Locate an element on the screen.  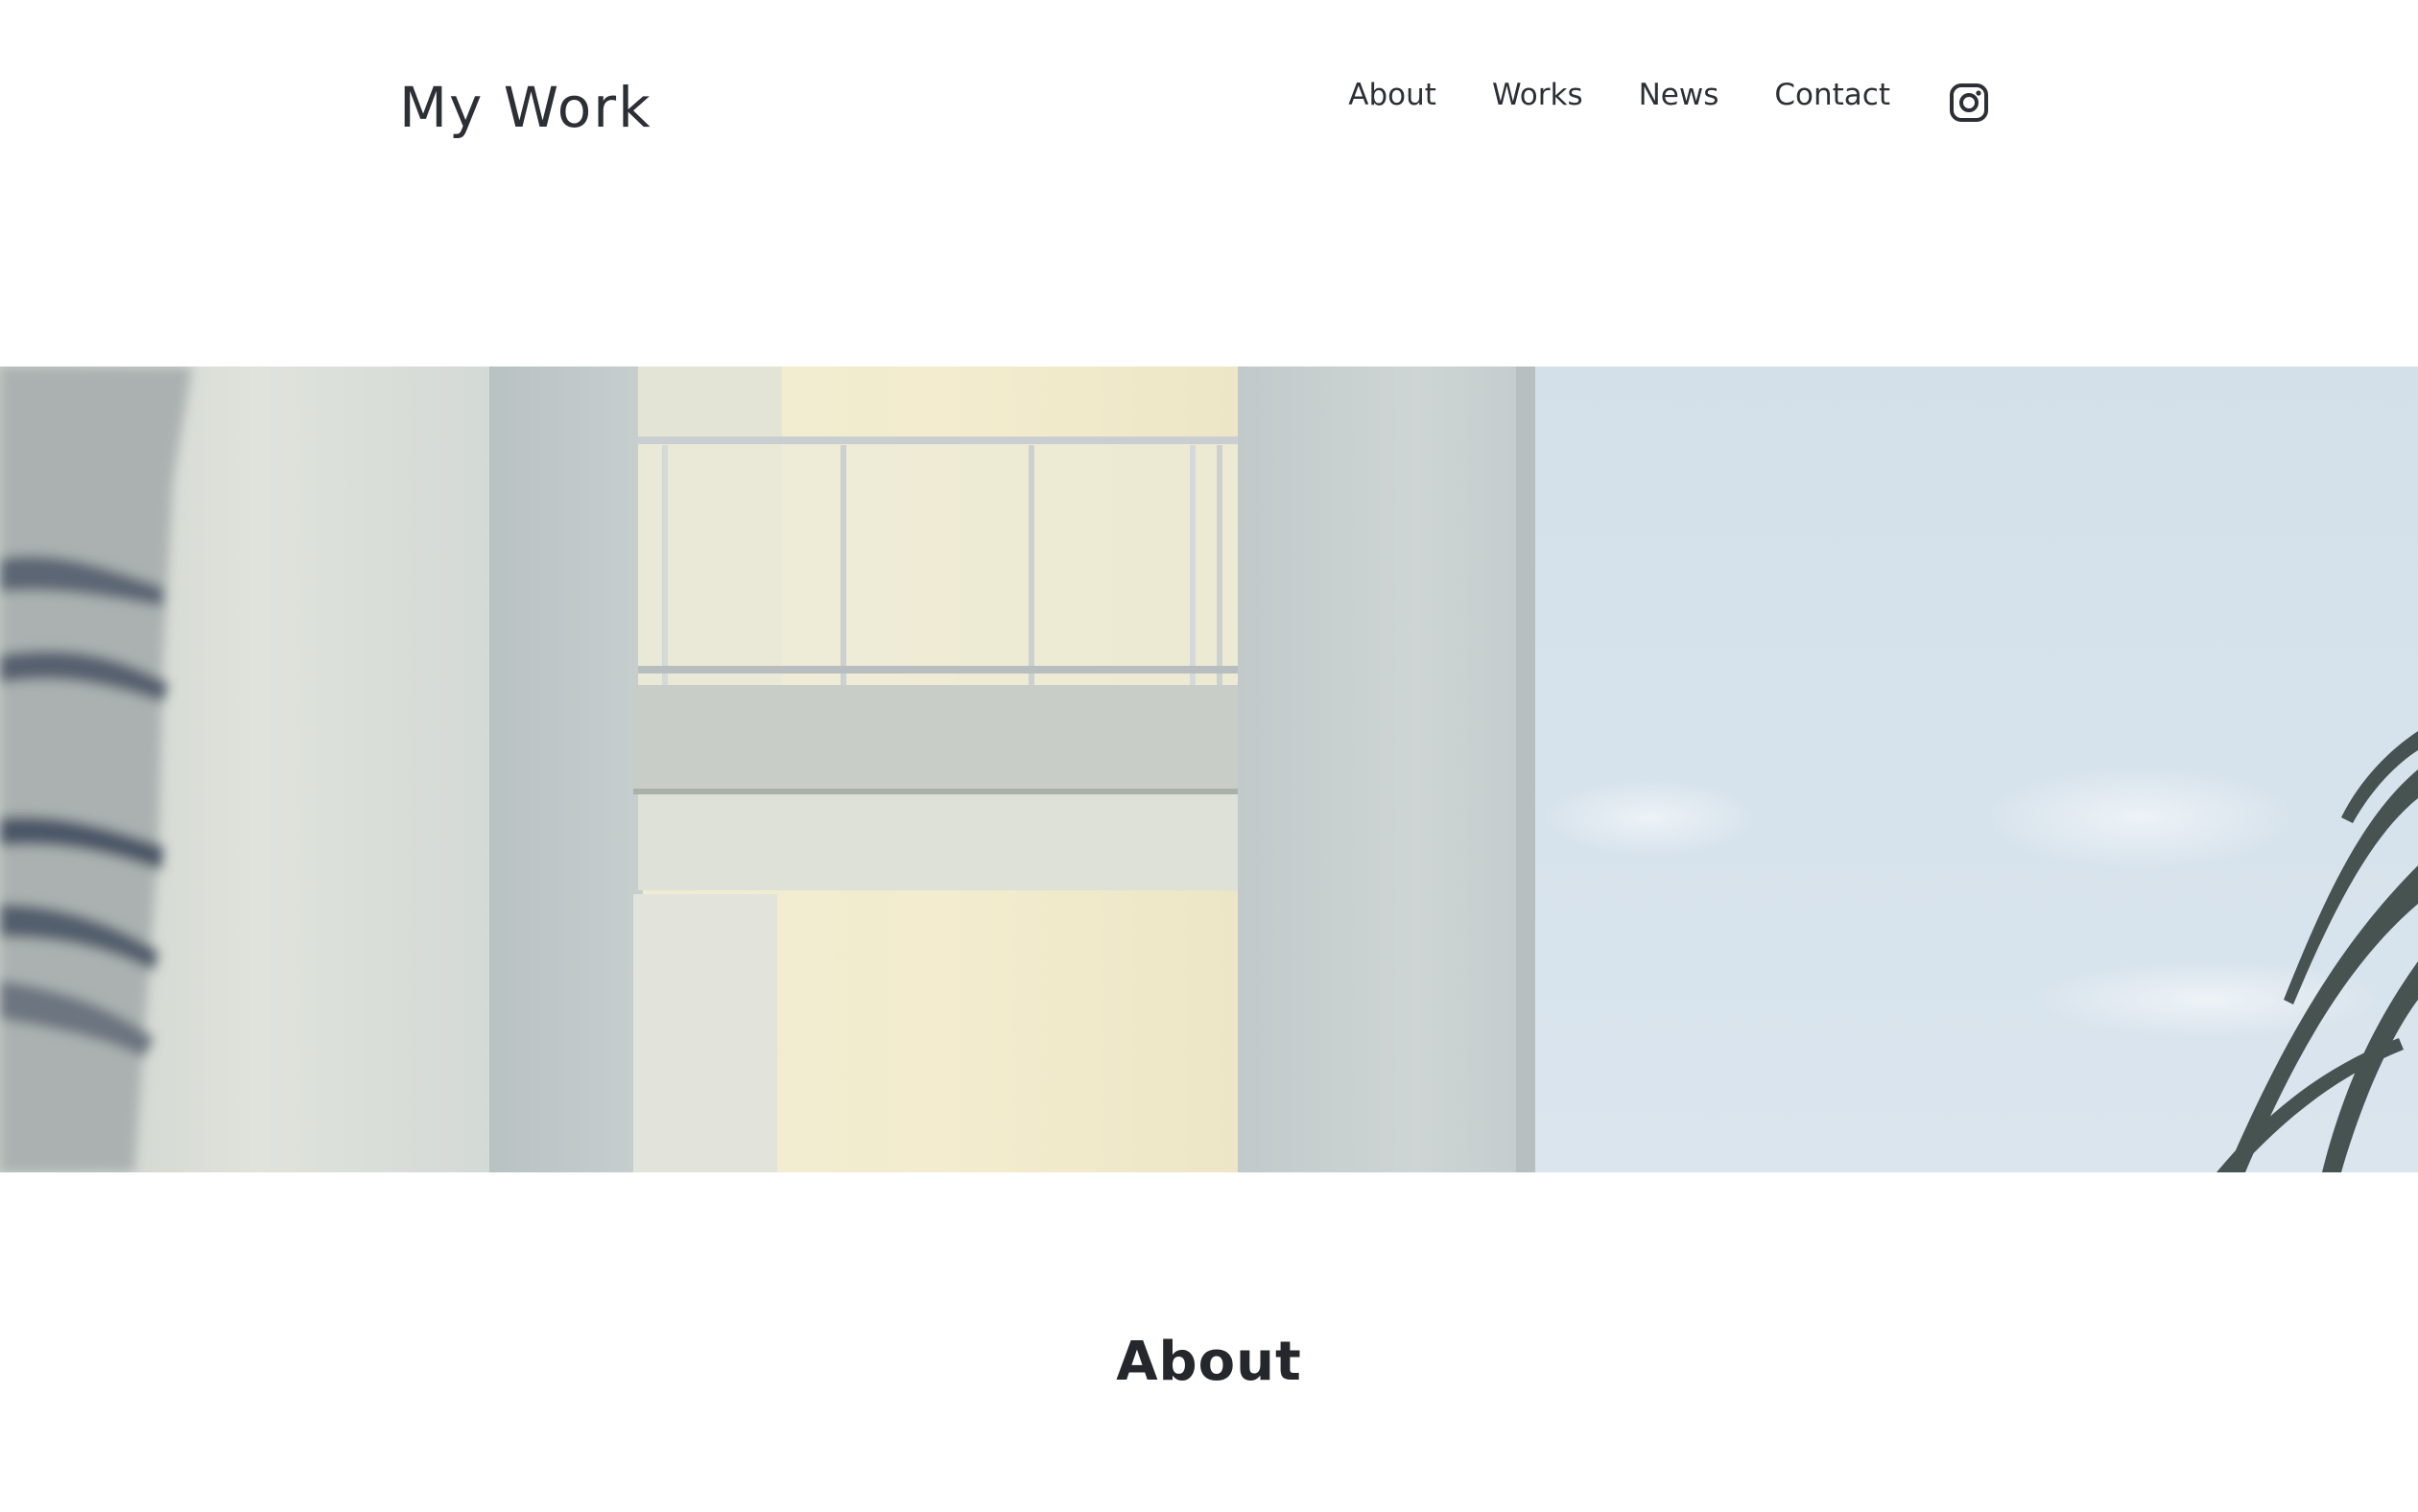
main-nav: About Works News Contact is located at coordinates (1669, 96).